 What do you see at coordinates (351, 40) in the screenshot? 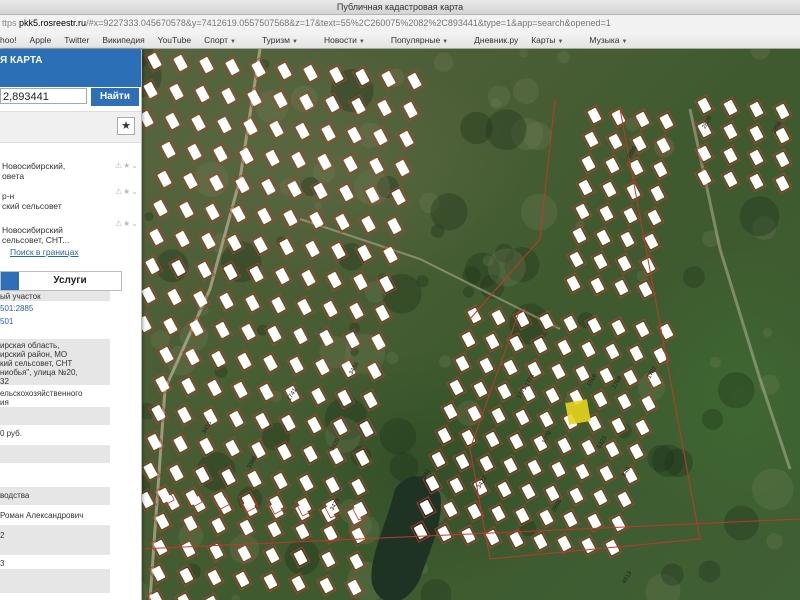
I see `bookmark-item: Новости ▼` at bounding box center [351, 40].